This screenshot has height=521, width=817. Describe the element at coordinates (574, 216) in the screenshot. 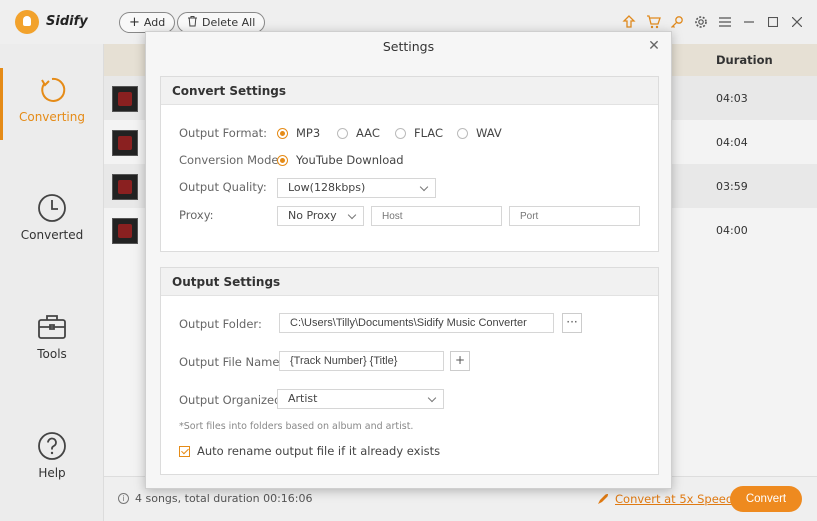

I see `port-input` at that location.